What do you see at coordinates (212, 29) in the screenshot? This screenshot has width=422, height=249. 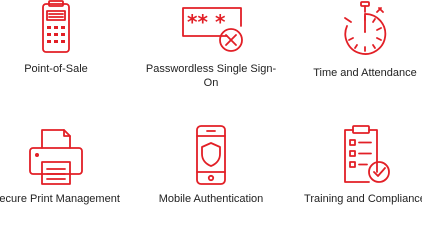 I see `password-cancel-icon: ** *` at bounding box center [212, 29].